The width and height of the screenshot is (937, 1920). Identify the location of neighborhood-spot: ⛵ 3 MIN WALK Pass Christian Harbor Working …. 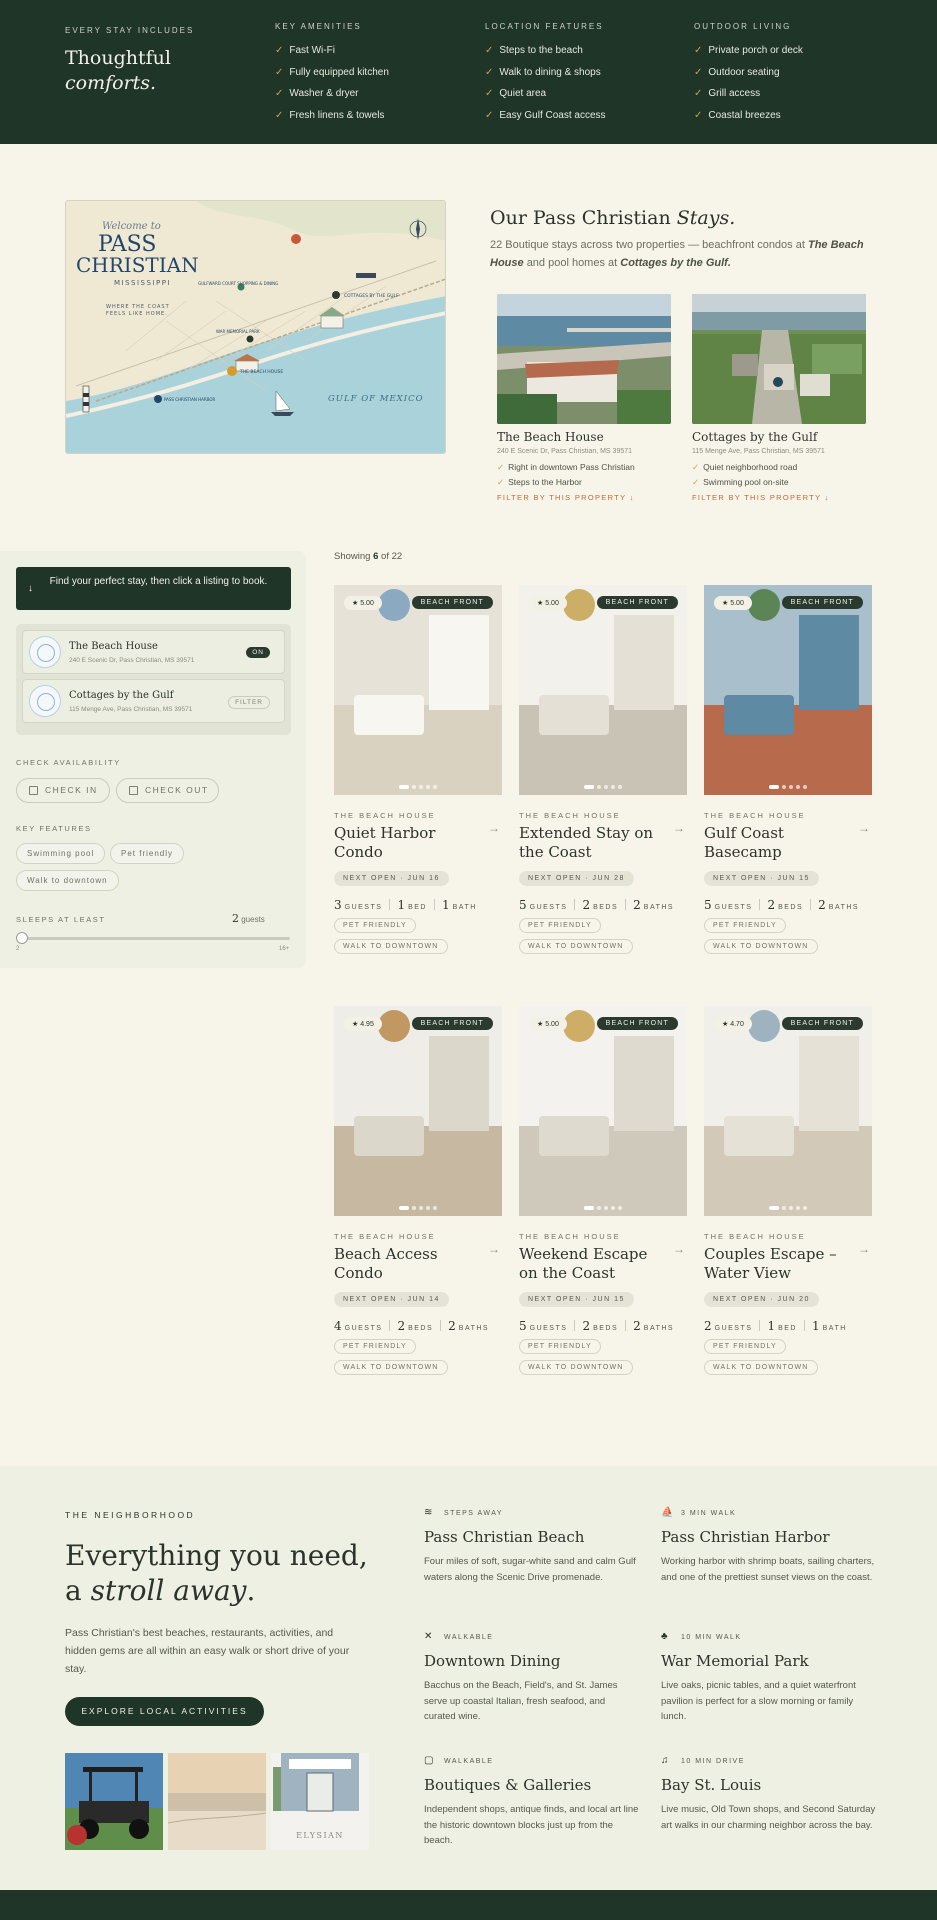
(768, 1546).